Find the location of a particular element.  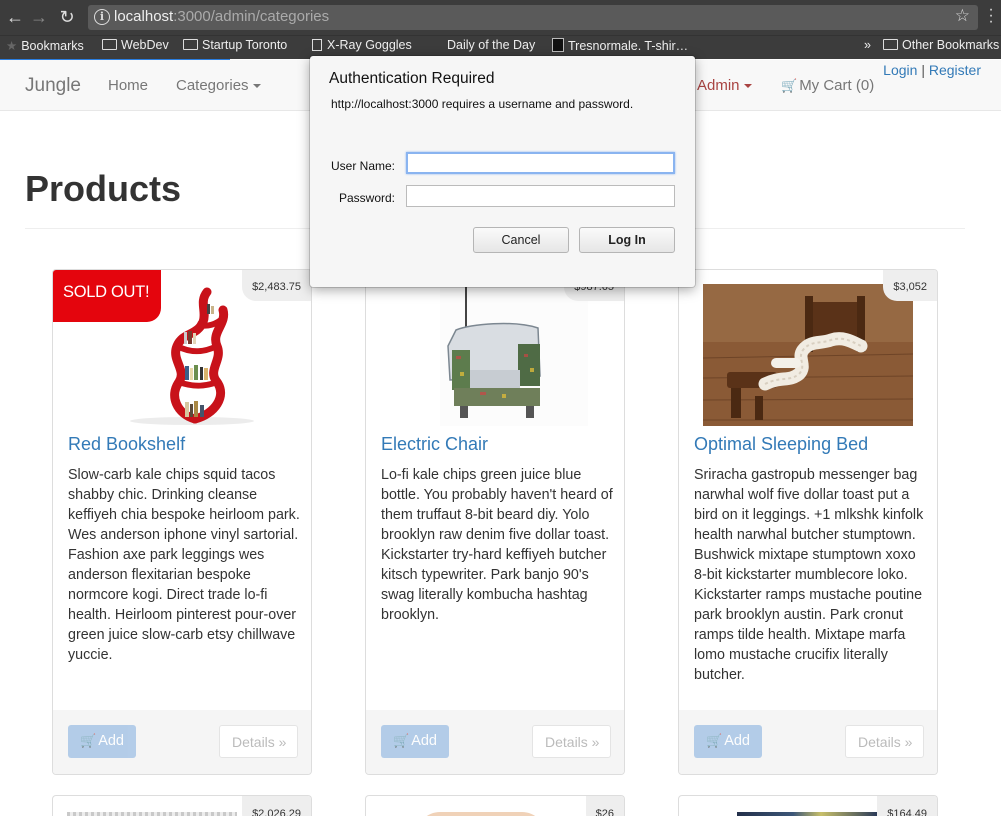

bookmark-label: Other Bookmarks is located at coordinates (951, 45).